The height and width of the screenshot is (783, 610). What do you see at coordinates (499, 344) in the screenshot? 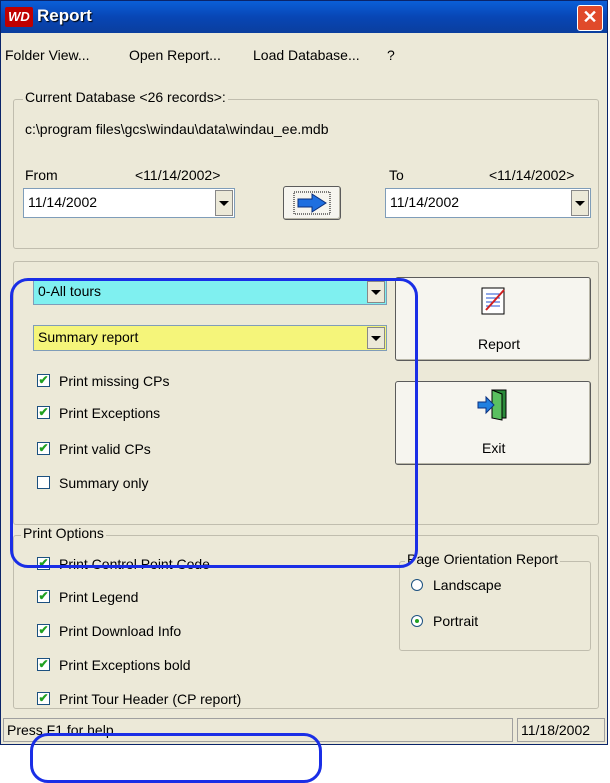
I see `report-button-label: Report` at bounding box center [499, 344].